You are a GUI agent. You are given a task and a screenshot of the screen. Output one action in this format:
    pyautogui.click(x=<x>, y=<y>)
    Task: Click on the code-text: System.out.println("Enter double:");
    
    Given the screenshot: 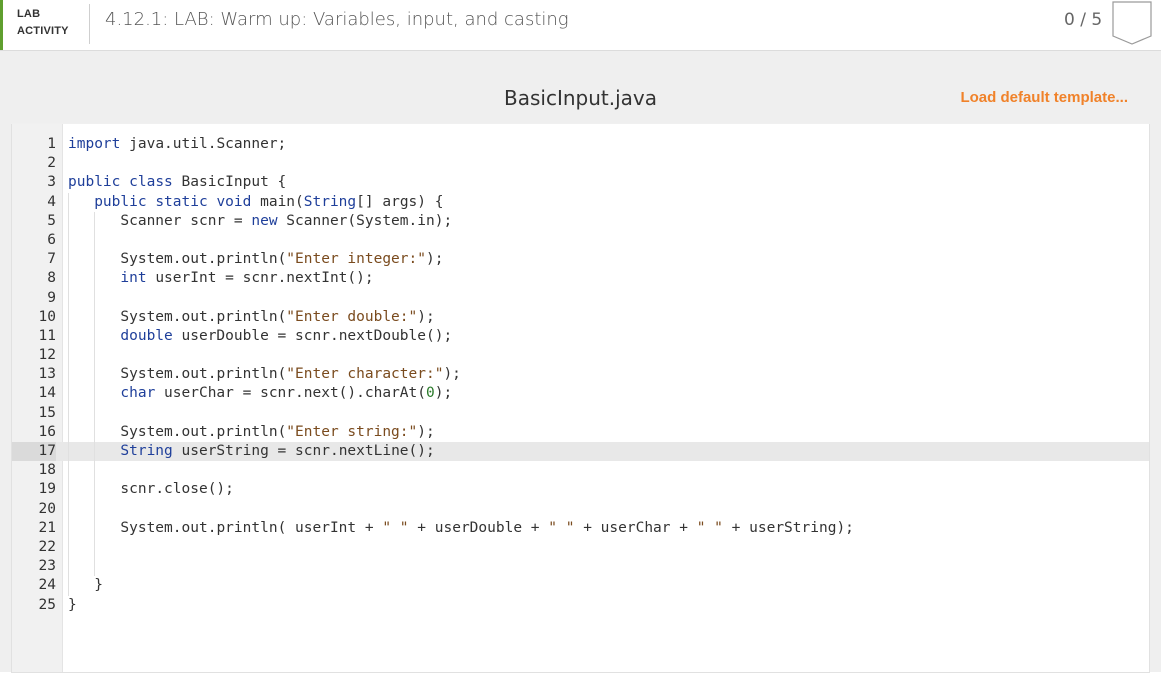 What is the action you would take?
    pyautogui.click(x=251, y=317)
    